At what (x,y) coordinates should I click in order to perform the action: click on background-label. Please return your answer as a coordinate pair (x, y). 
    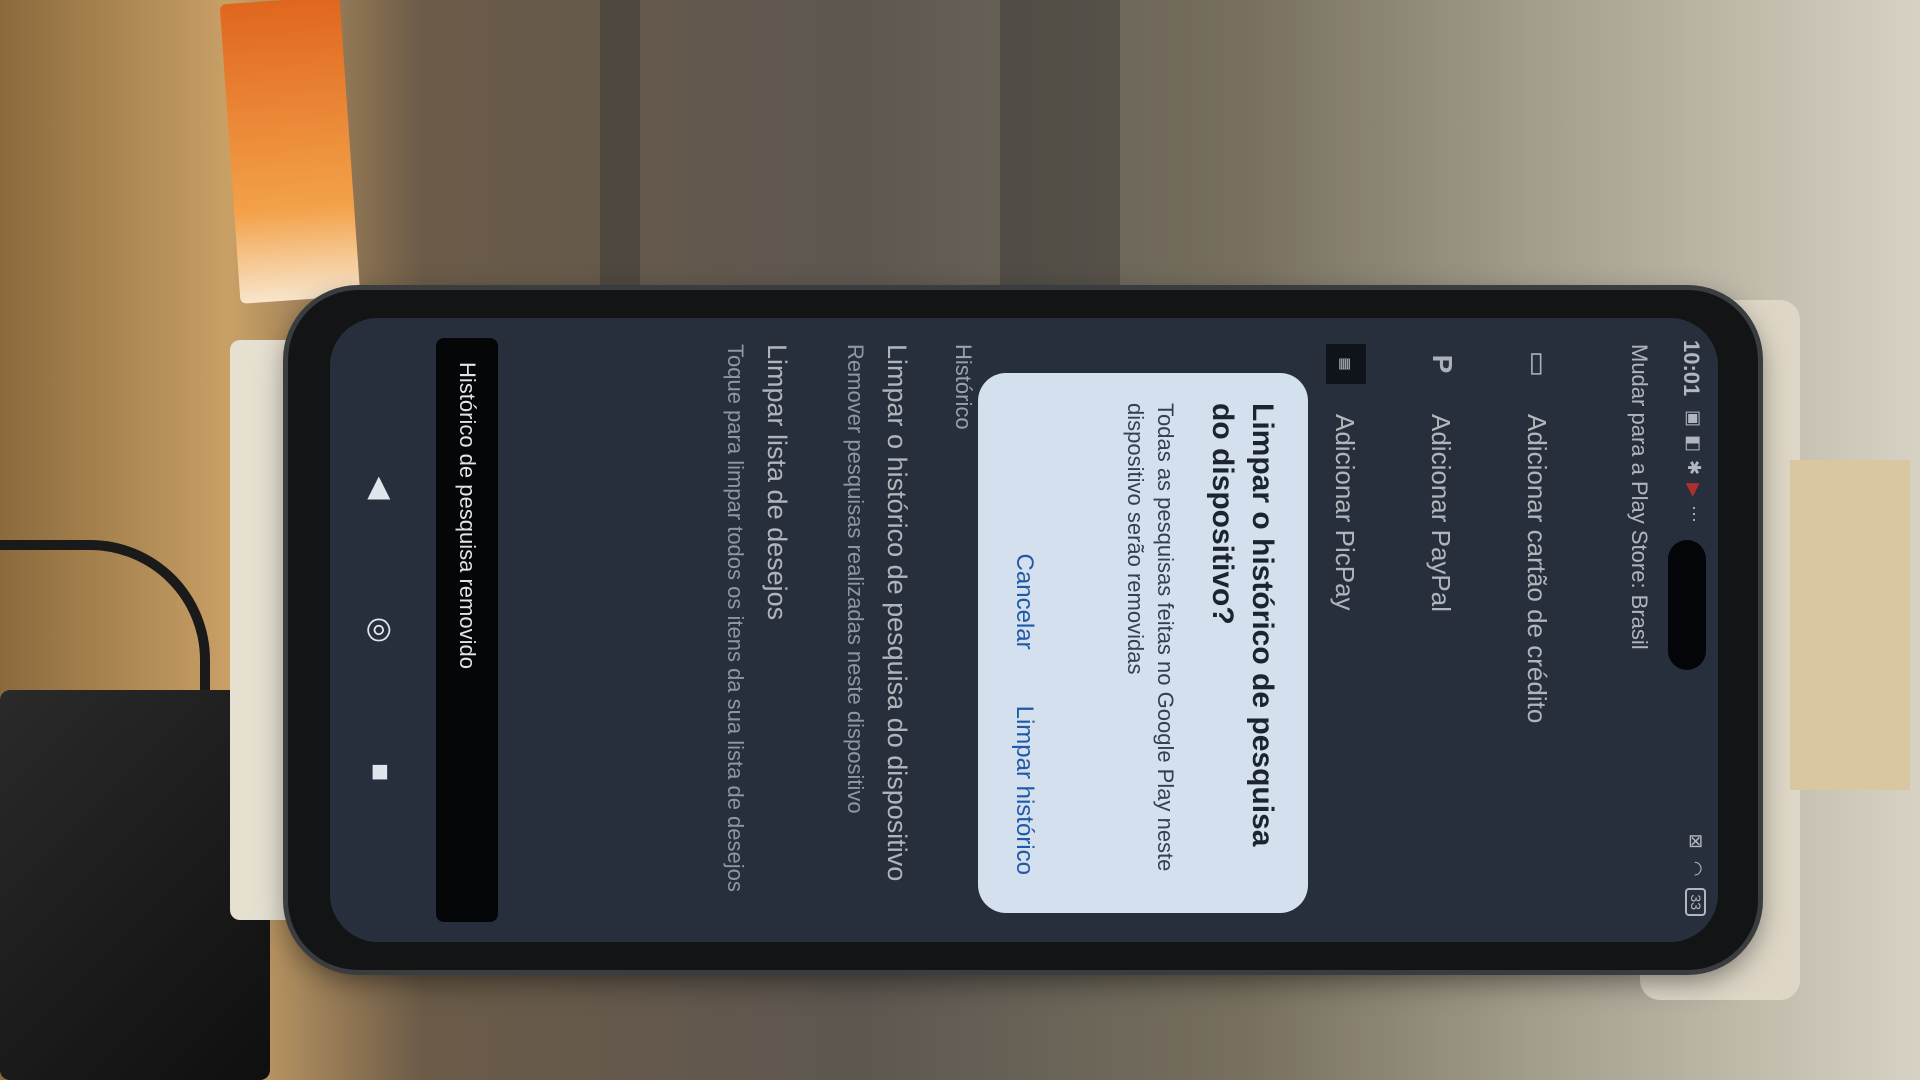
    Looking at the image, I should click on (1850, 625).